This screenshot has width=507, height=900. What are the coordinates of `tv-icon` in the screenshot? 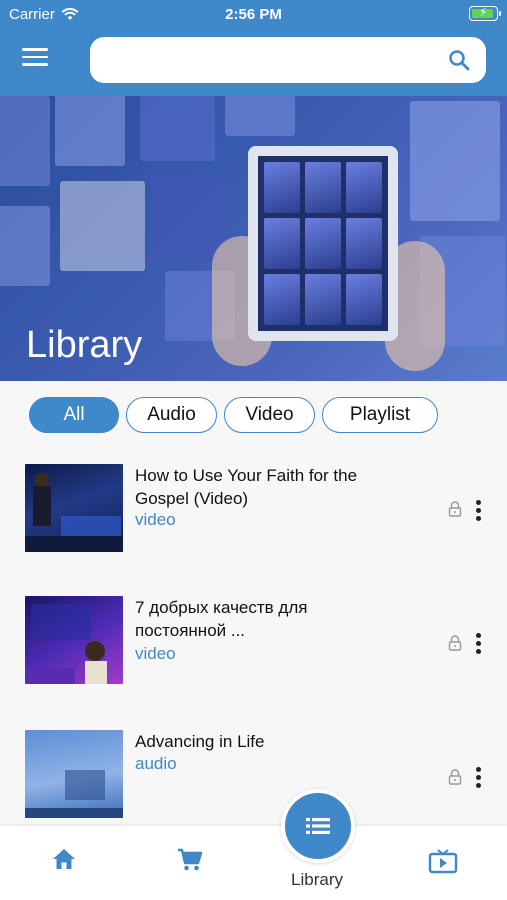 It's located at (443, 861).